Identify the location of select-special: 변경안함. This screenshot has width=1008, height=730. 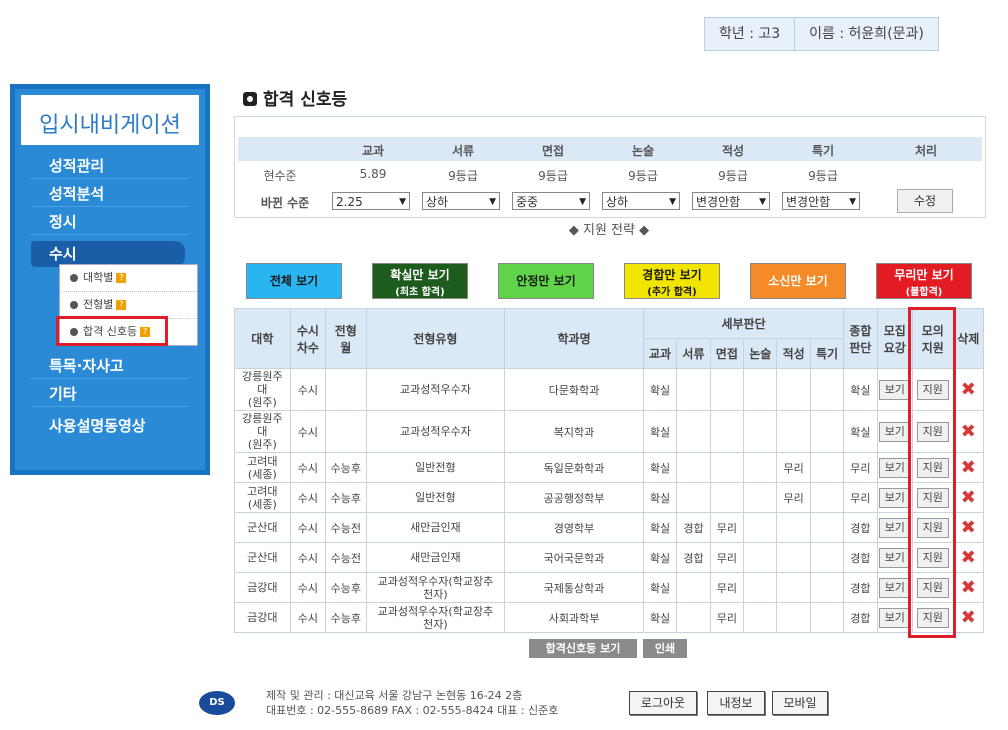
(821, 201).